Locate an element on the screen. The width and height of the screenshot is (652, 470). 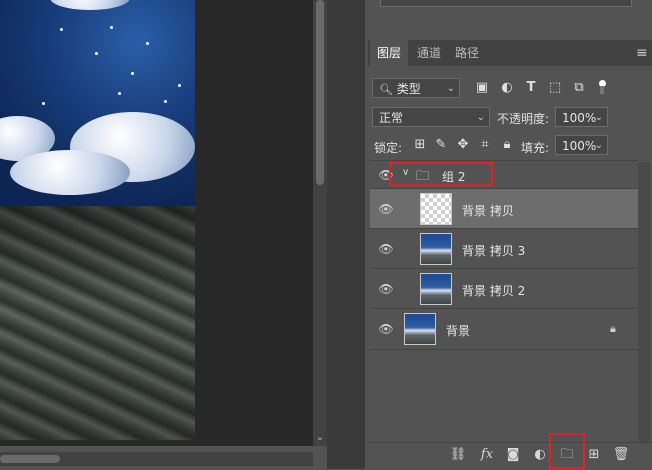
scroll-down-arrow-icon: ⌄ is located at coordinates (320, 438).